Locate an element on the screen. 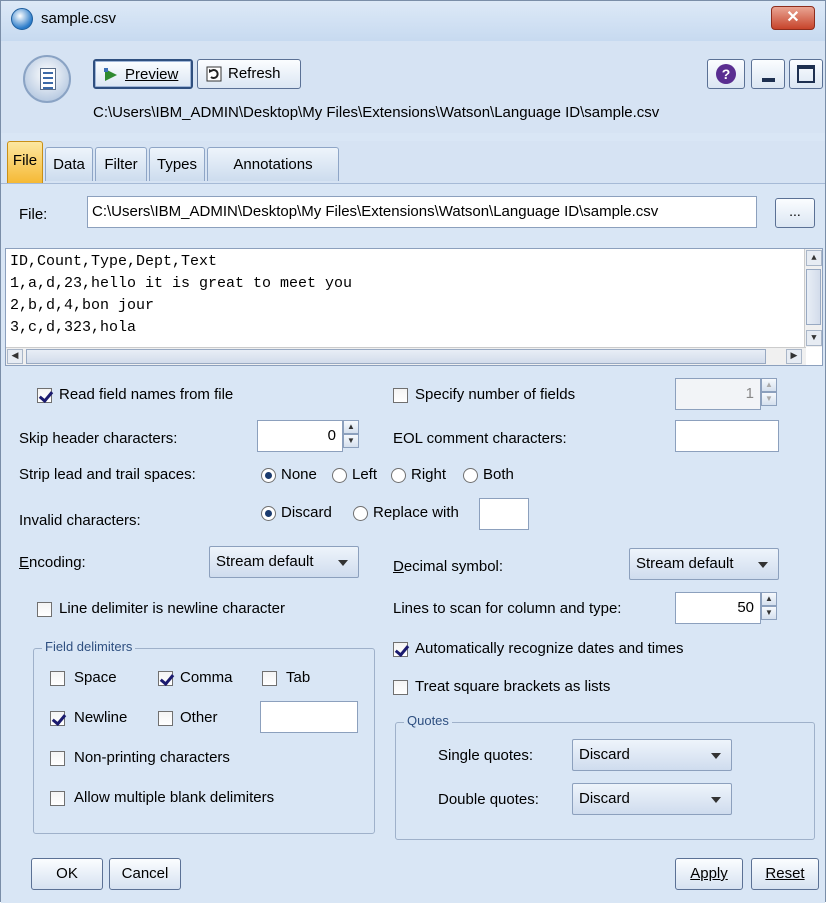 The image size is (826, 903). maximize-button is located at coordinates (806, 74).